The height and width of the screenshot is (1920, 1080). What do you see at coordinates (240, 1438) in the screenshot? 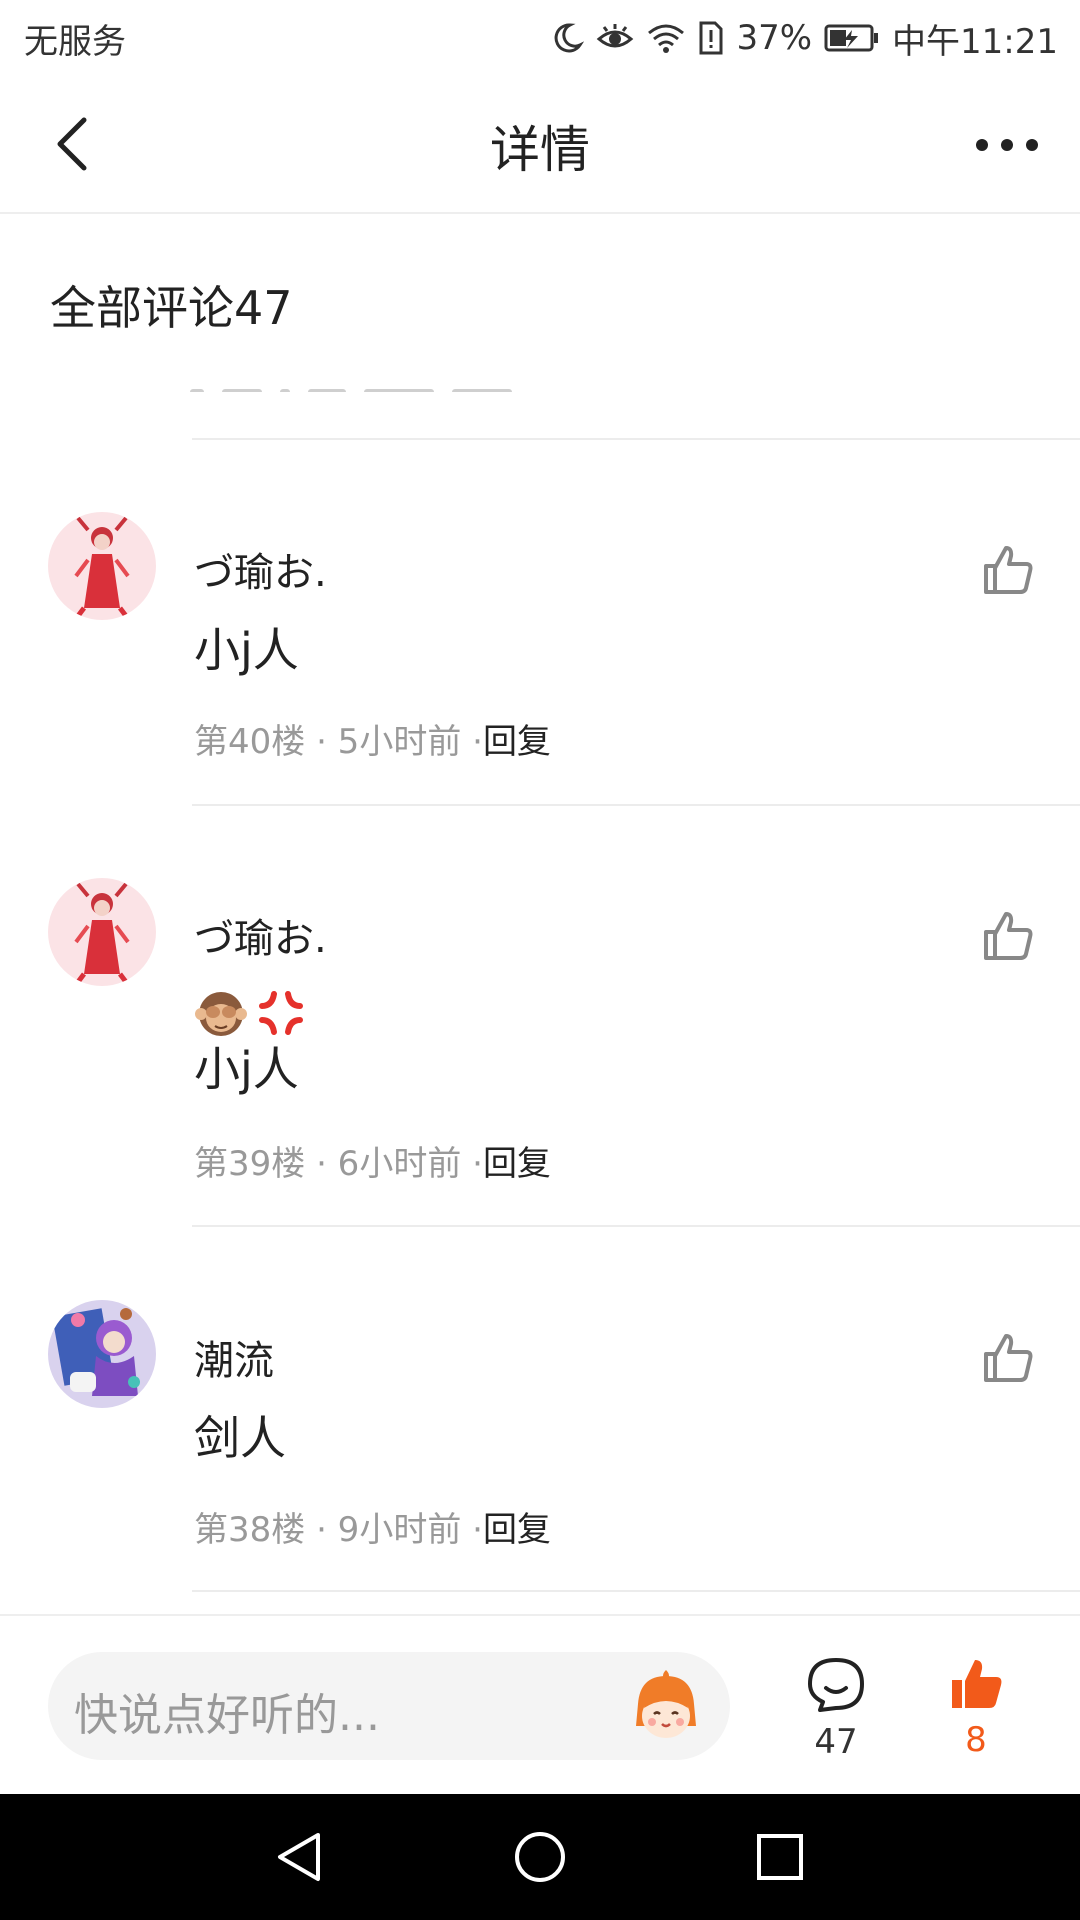
I see `comment-text: 剑人` at bounding box center [240, 1438].